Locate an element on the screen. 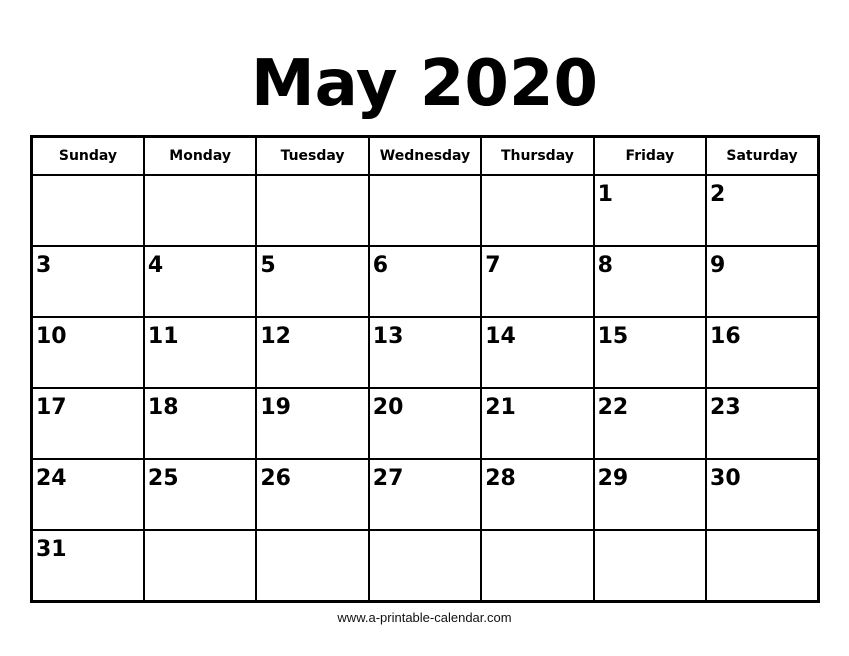 This screenshot has height=656, width=849. day-cell: 24 is located at coordinates (87, 494).